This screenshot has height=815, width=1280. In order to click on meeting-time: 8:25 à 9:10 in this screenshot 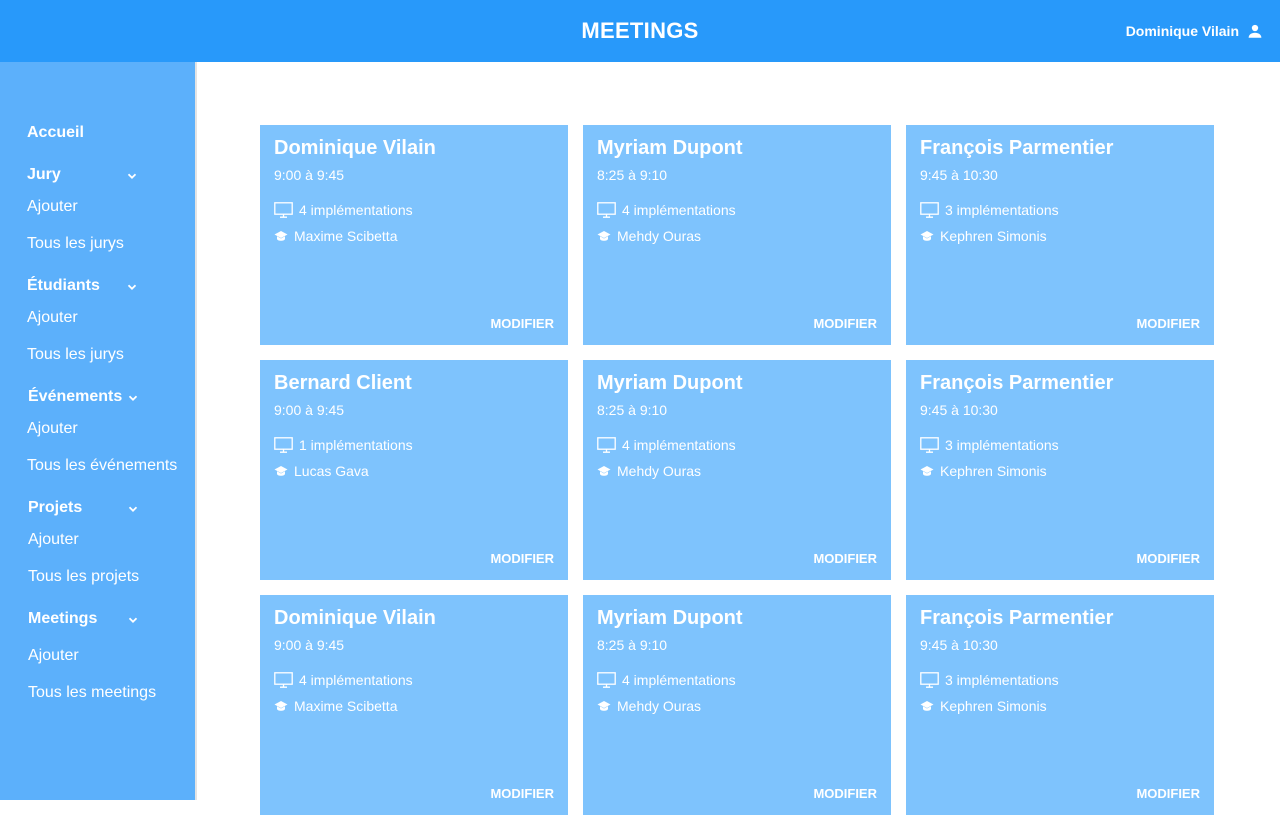, I will do `click(632, 175)`.